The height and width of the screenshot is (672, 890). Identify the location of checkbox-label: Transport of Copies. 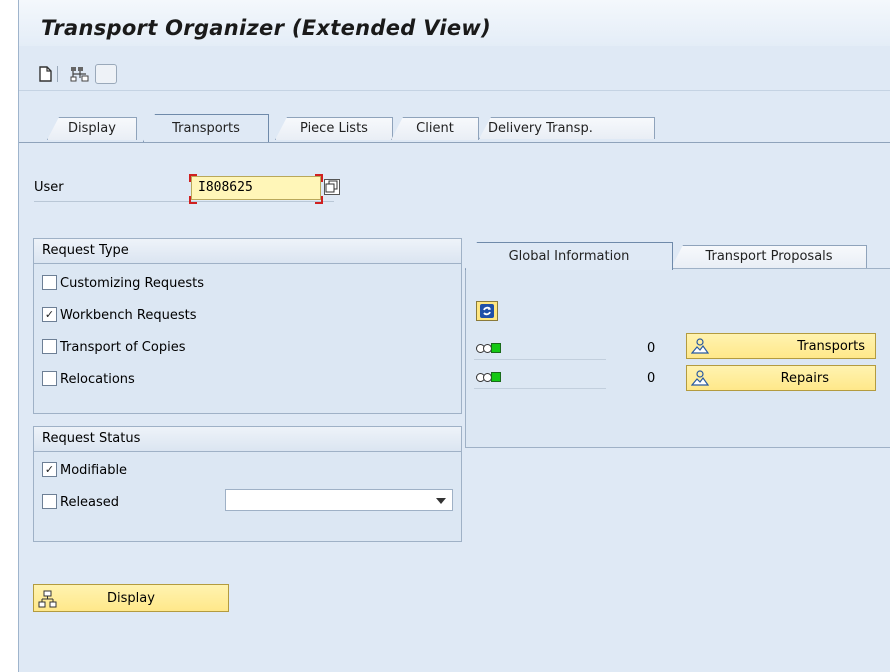
(123, 347).